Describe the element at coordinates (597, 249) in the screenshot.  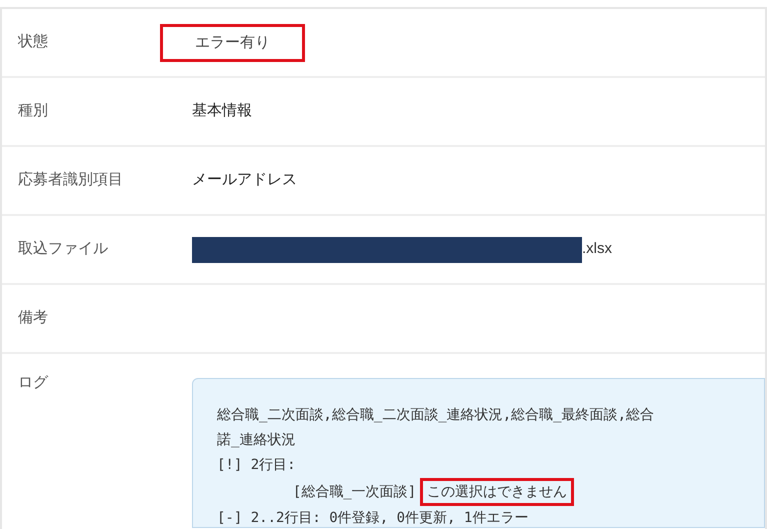
I see `file-extension: .xlsx` at that location.